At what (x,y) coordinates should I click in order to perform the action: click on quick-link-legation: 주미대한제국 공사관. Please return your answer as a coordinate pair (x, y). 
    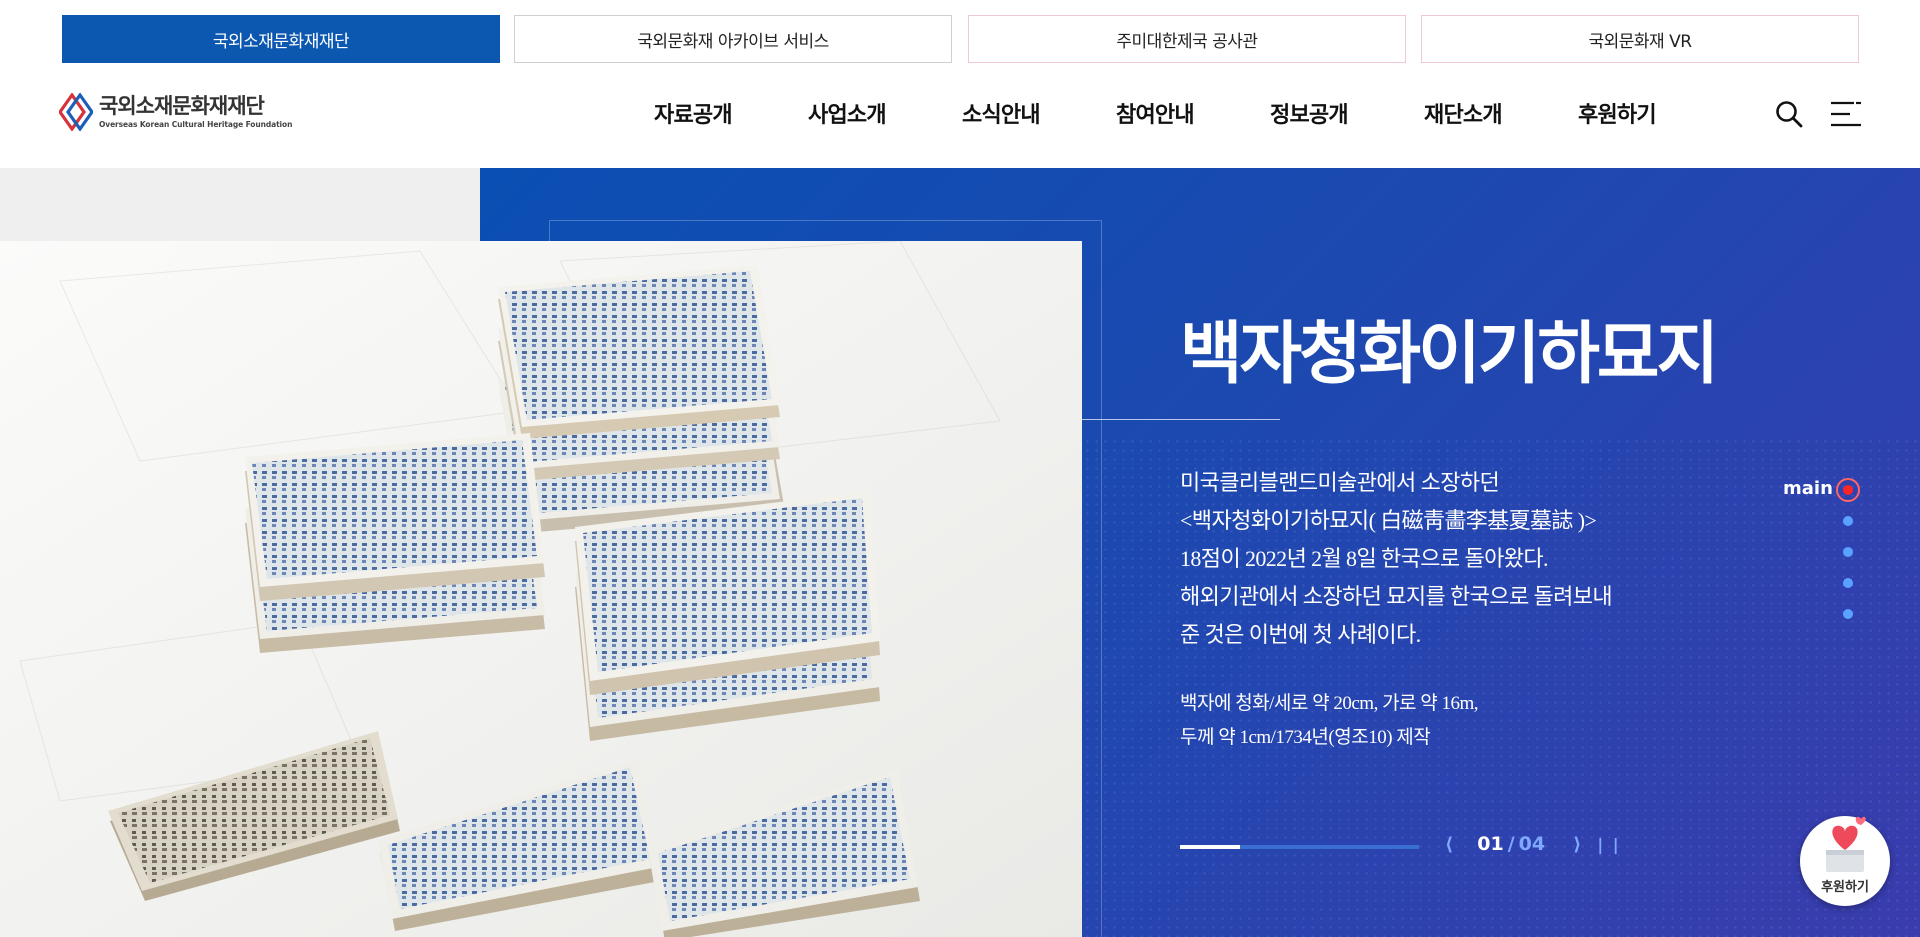
    Looking at the image, I should click on (1187, 39).